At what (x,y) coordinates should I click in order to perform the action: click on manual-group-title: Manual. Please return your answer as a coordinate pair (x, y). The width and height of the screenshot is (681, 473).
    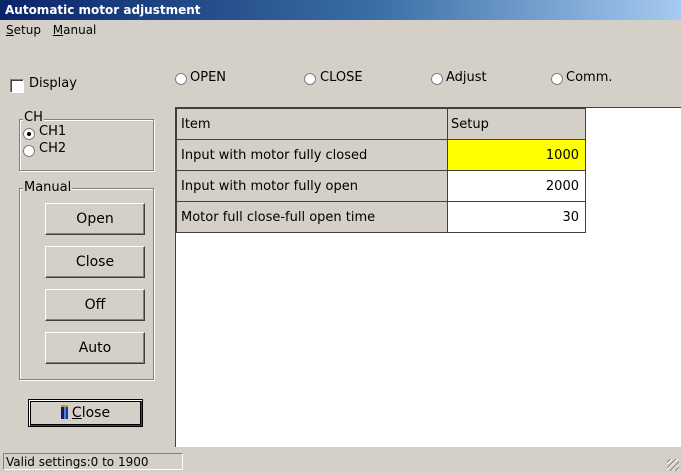
    Looking at the image, I should click on (48, 187).